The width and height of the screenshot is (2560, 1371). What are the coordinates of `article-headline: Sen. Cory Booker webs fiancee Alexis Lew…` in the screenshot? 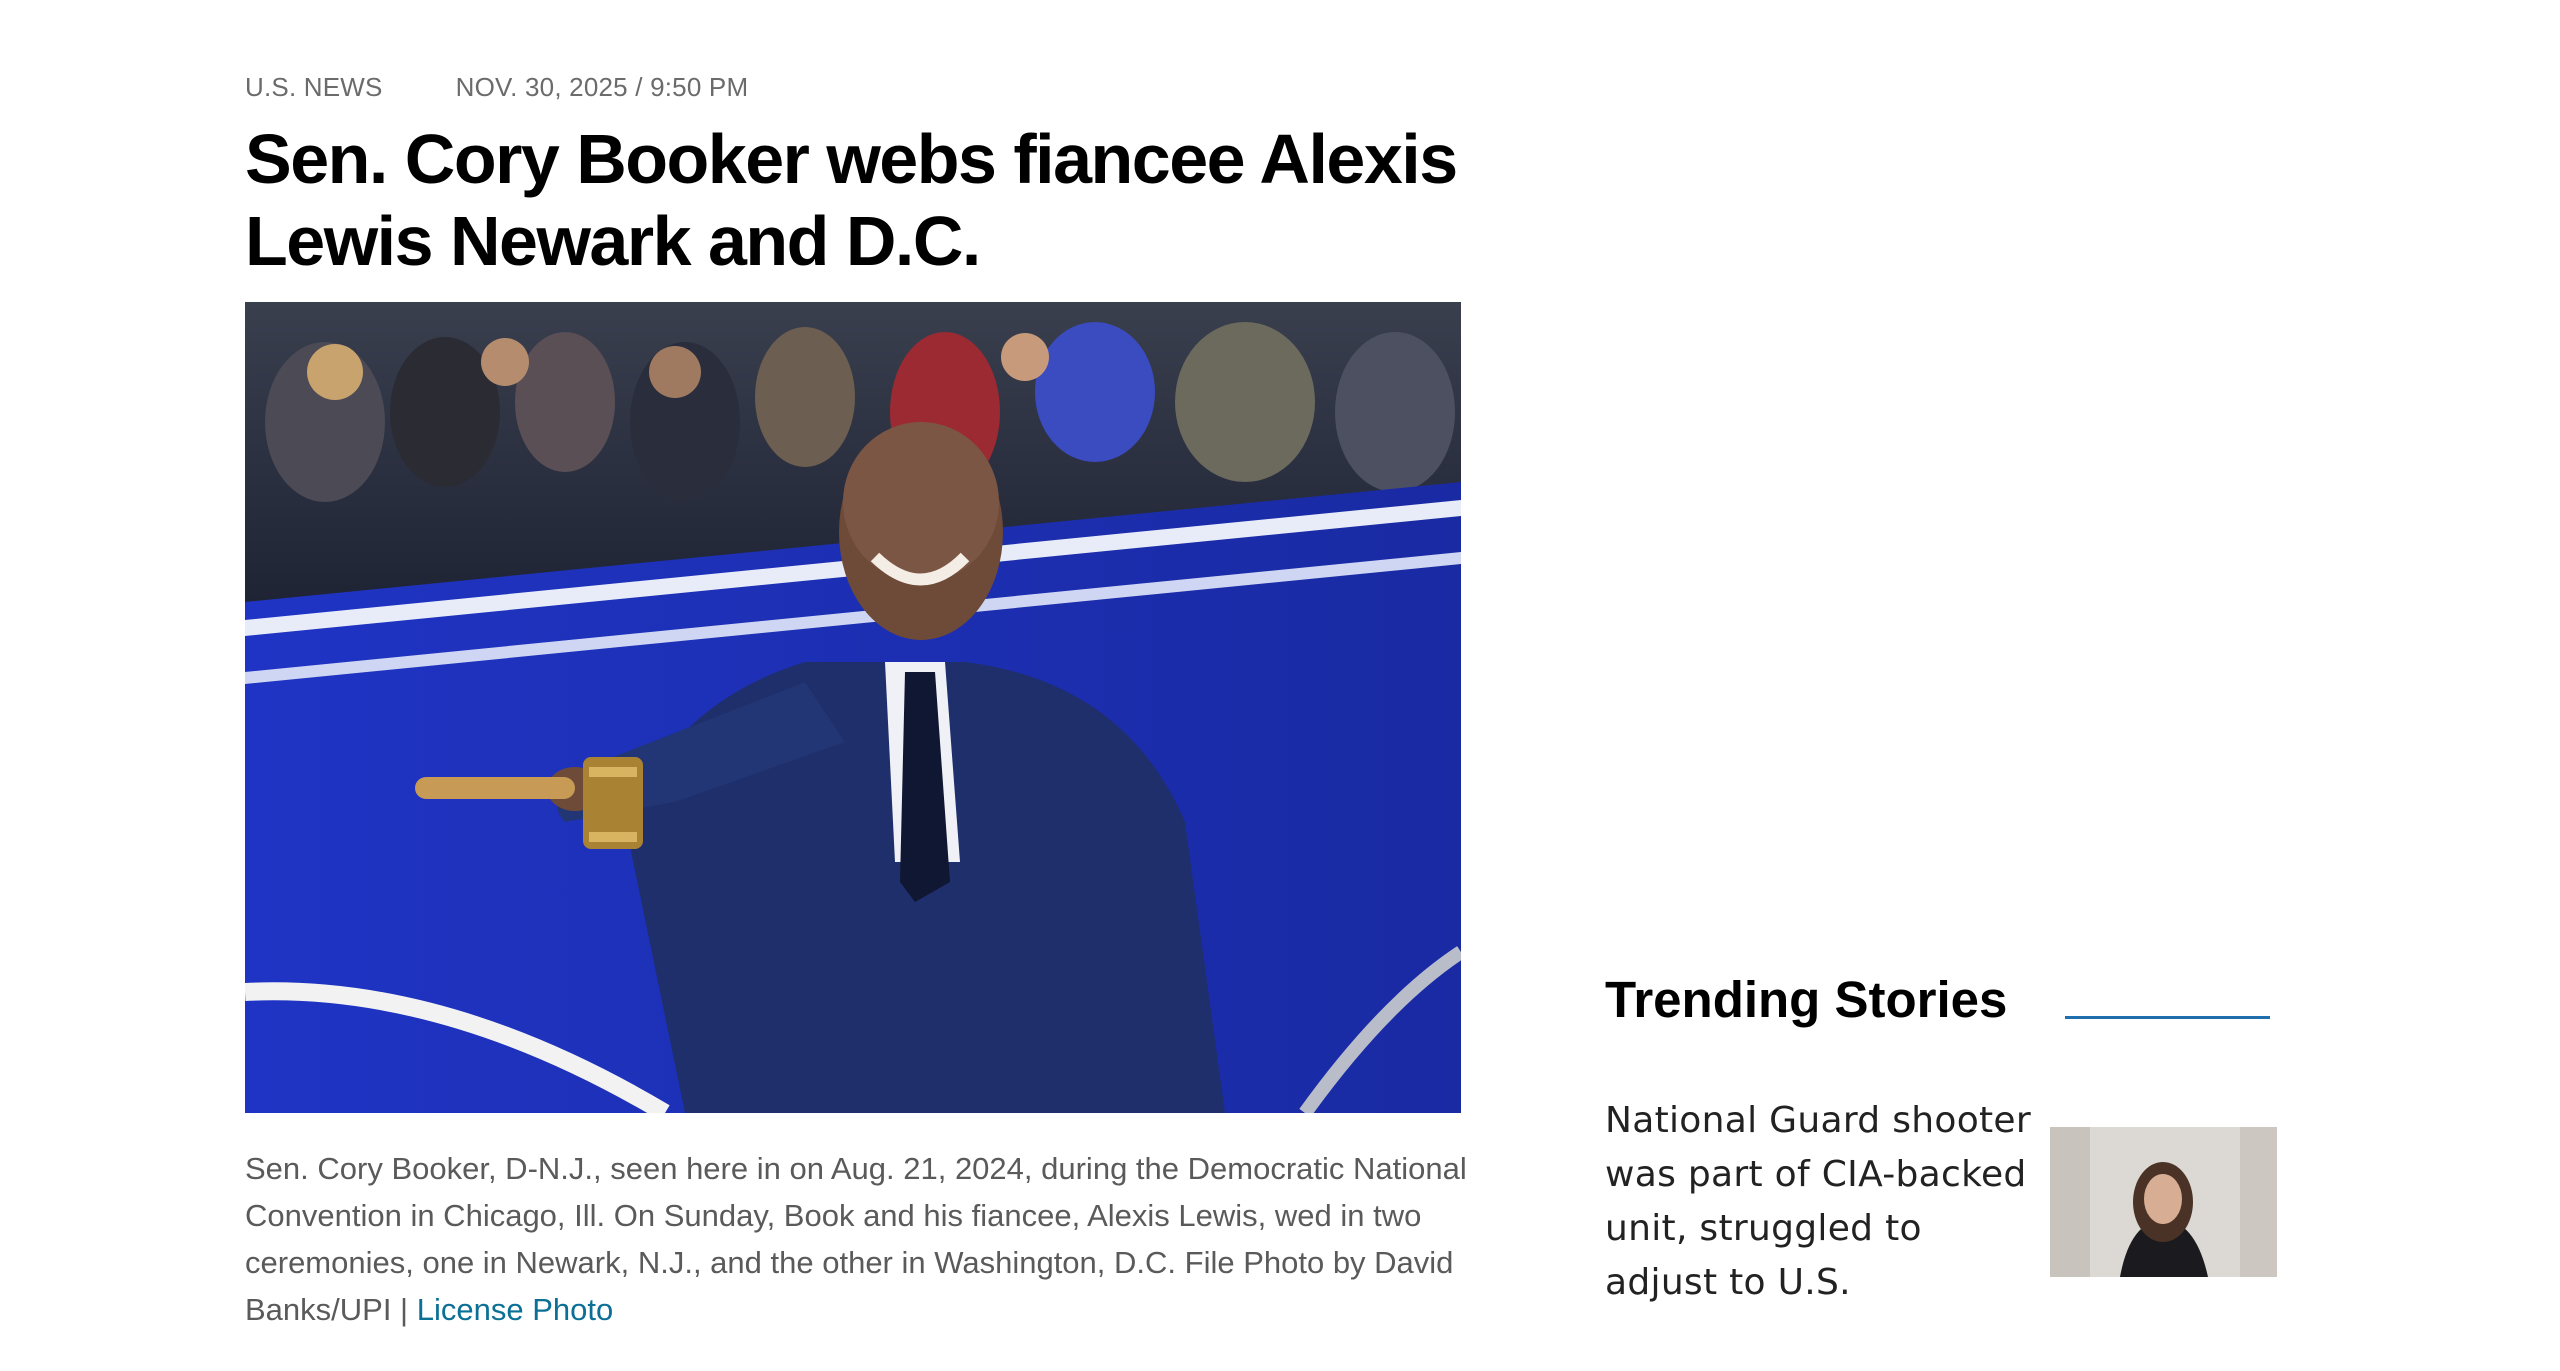 It's located at (851, 200).